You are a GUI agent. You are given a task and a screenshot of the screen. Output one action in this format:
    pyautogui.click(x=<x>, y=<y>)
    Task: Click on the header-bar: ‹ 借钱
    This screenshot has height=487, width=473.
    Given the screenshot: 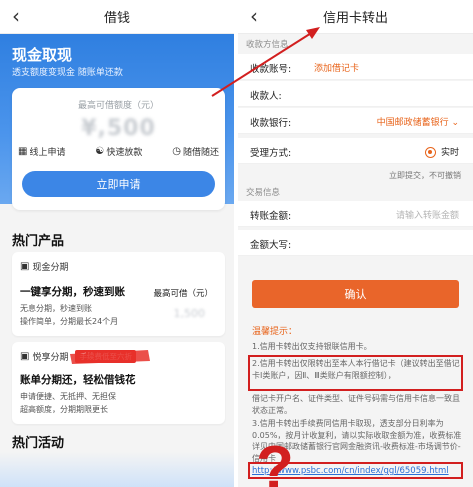 What is the action you would take?
    pyautogui.click(x=117, y=17)
    